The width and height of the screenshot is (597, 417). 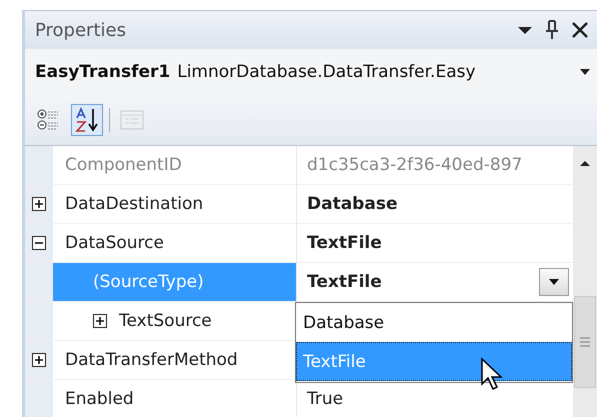 I want to click on property-name-cell: TextSource, so click(x=175, y=321).